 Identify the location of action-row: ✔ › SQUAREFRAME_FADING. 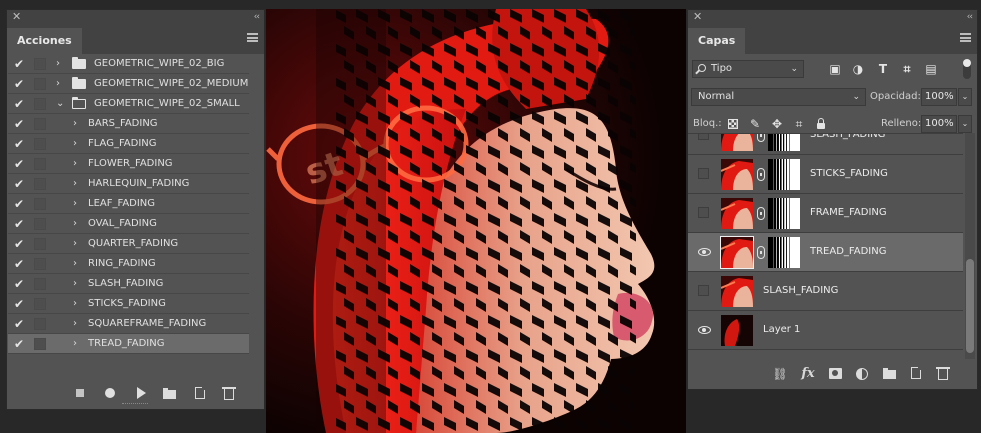
(128, 324).